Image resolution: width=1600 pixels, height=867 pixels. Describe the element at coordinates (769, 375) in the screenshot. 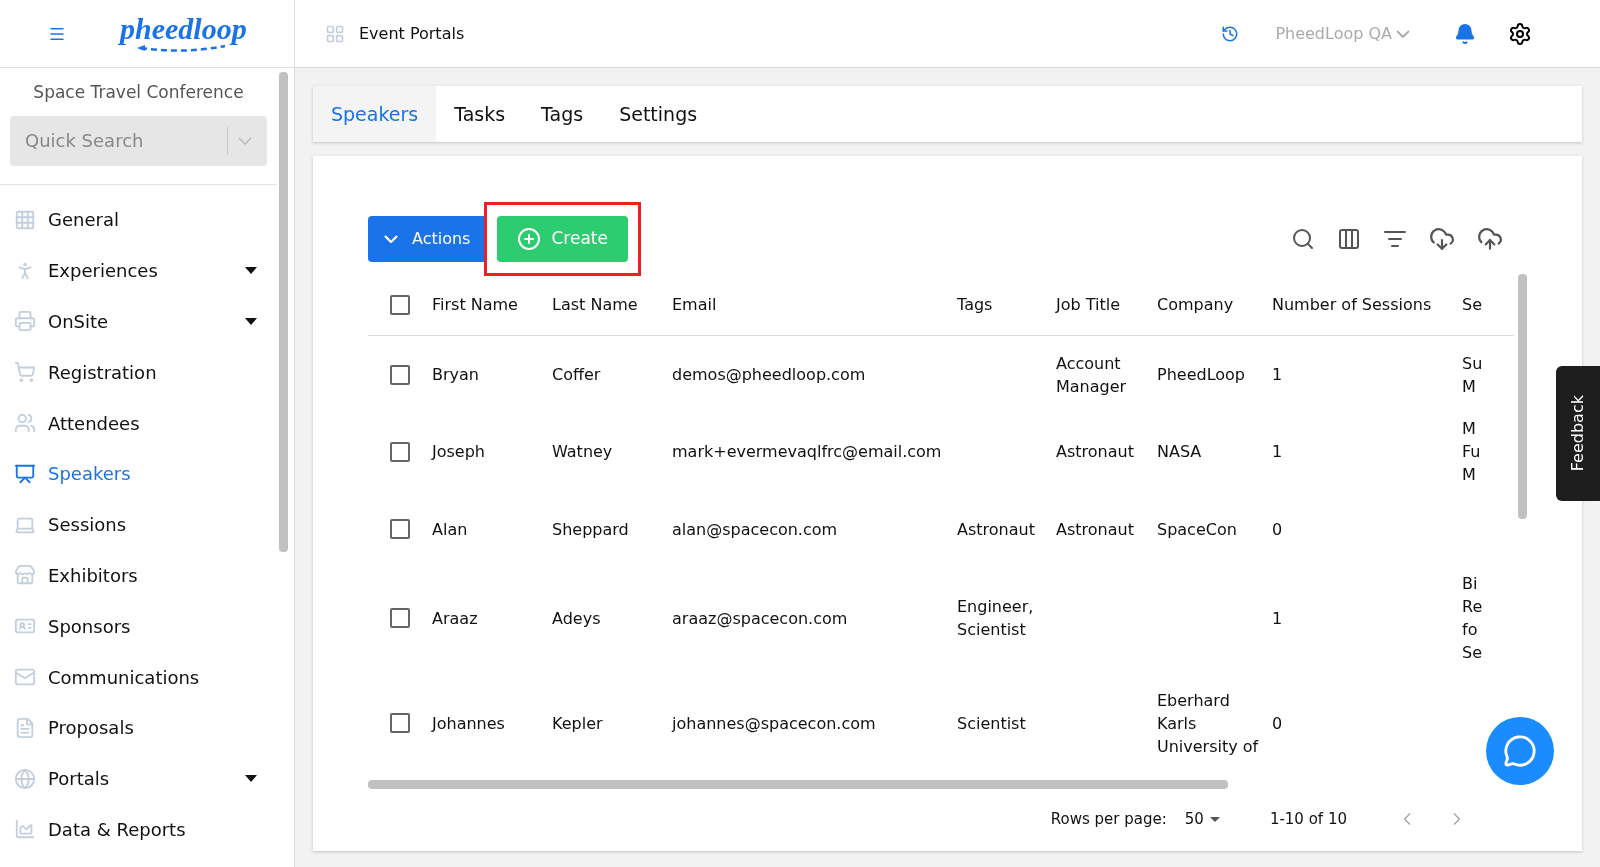

I see `table-cell-text: demos@pheedloop.com` at that location.